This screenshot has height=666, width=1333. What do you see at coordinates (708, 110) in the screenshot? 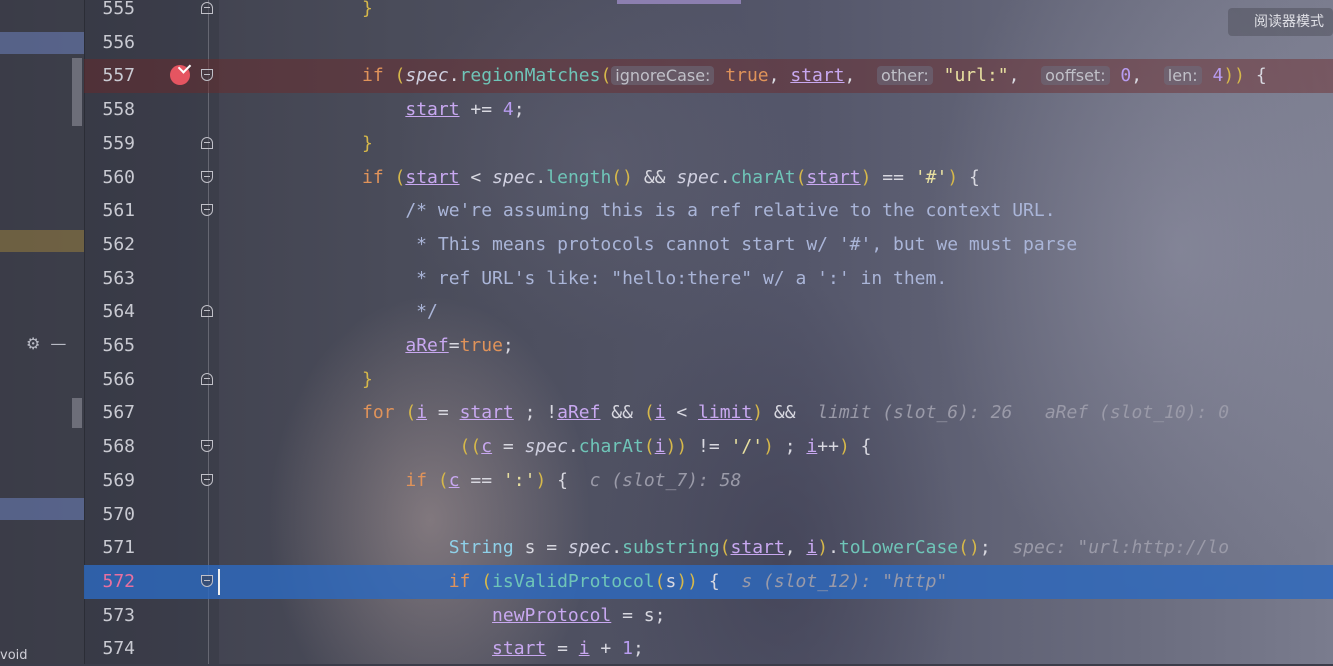
I see `code-line: 558 start += 4;` at bounding box center [708, 110].